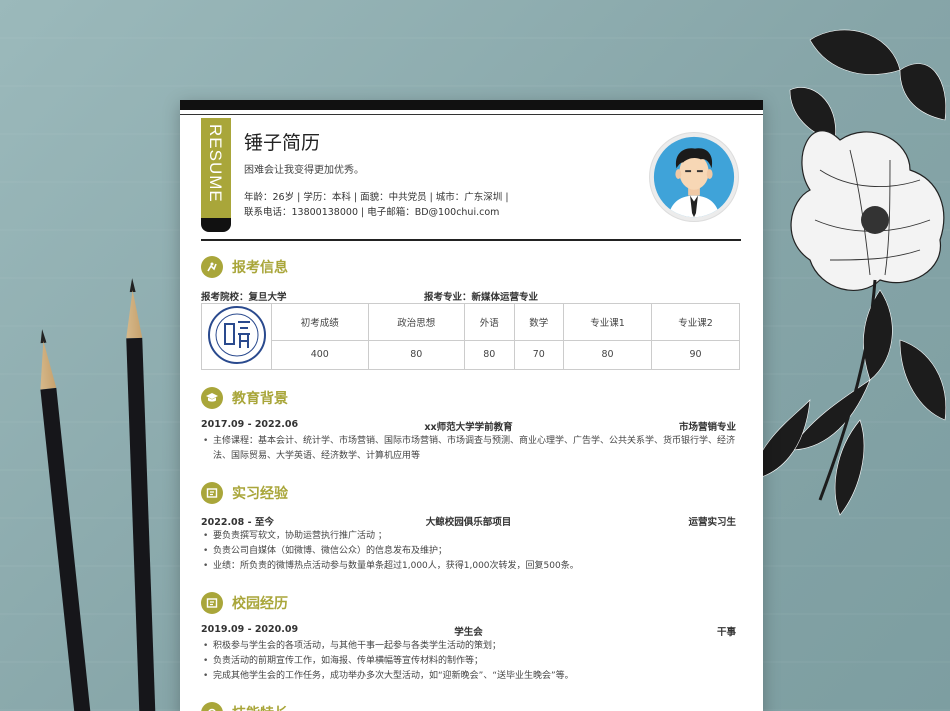 This screenshot has height=711, width=950. I want to click on section-label: 报考信息, so click(260, 268).